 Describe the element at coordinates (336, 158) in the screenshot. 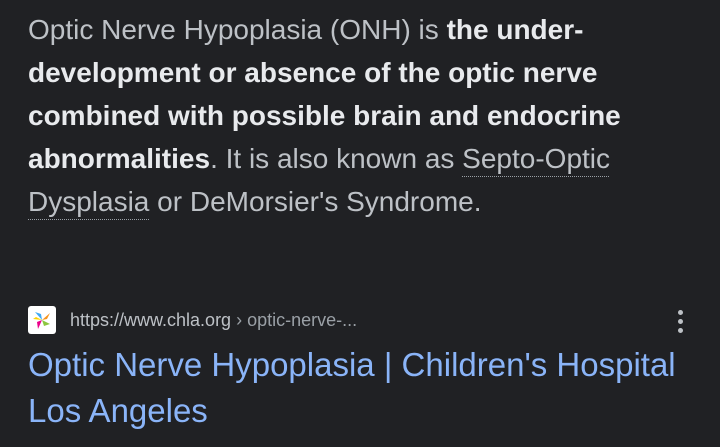

I see `snippet-mid: . It is also known as` at that location.